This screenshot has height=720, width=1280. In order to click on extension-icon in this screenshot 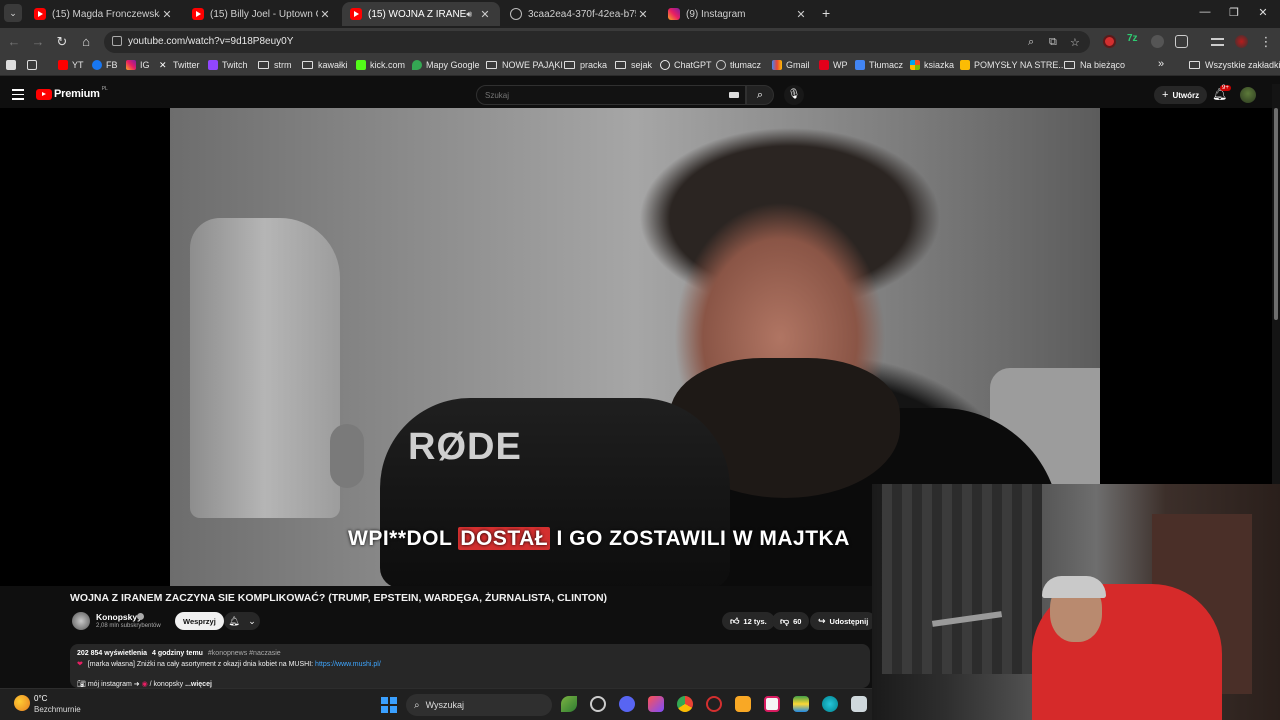, I will do `click(1157, 41)`.